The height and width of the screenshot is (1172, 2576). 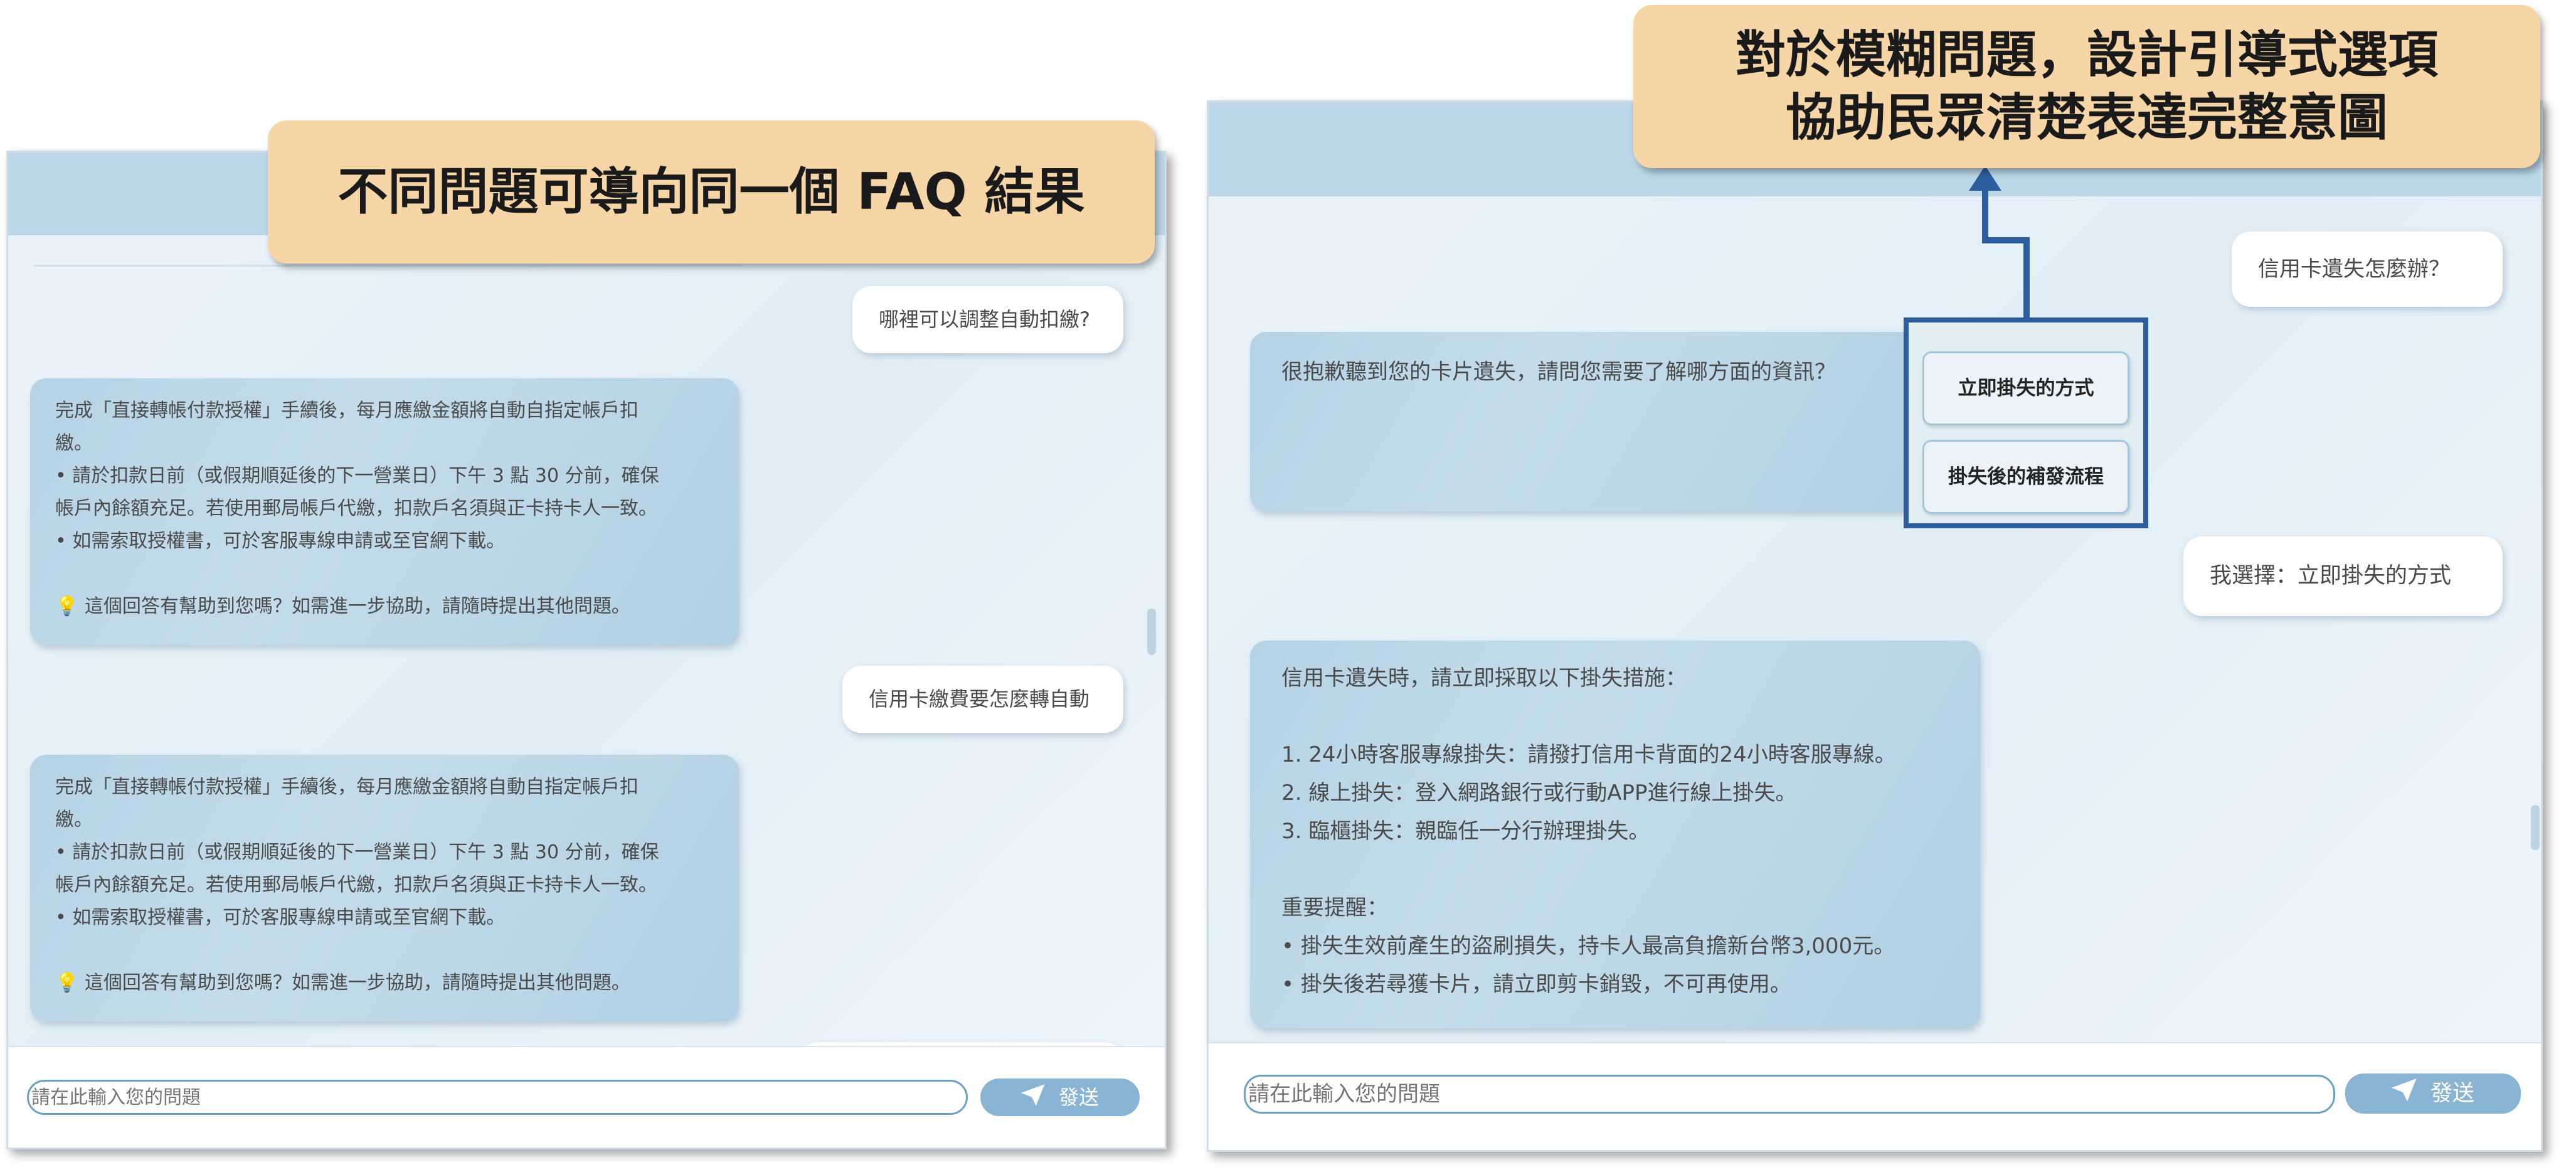 What do you see at coordinates (387, 266) in the screenshot?
I see `divider` at bounding box center [387, 266].